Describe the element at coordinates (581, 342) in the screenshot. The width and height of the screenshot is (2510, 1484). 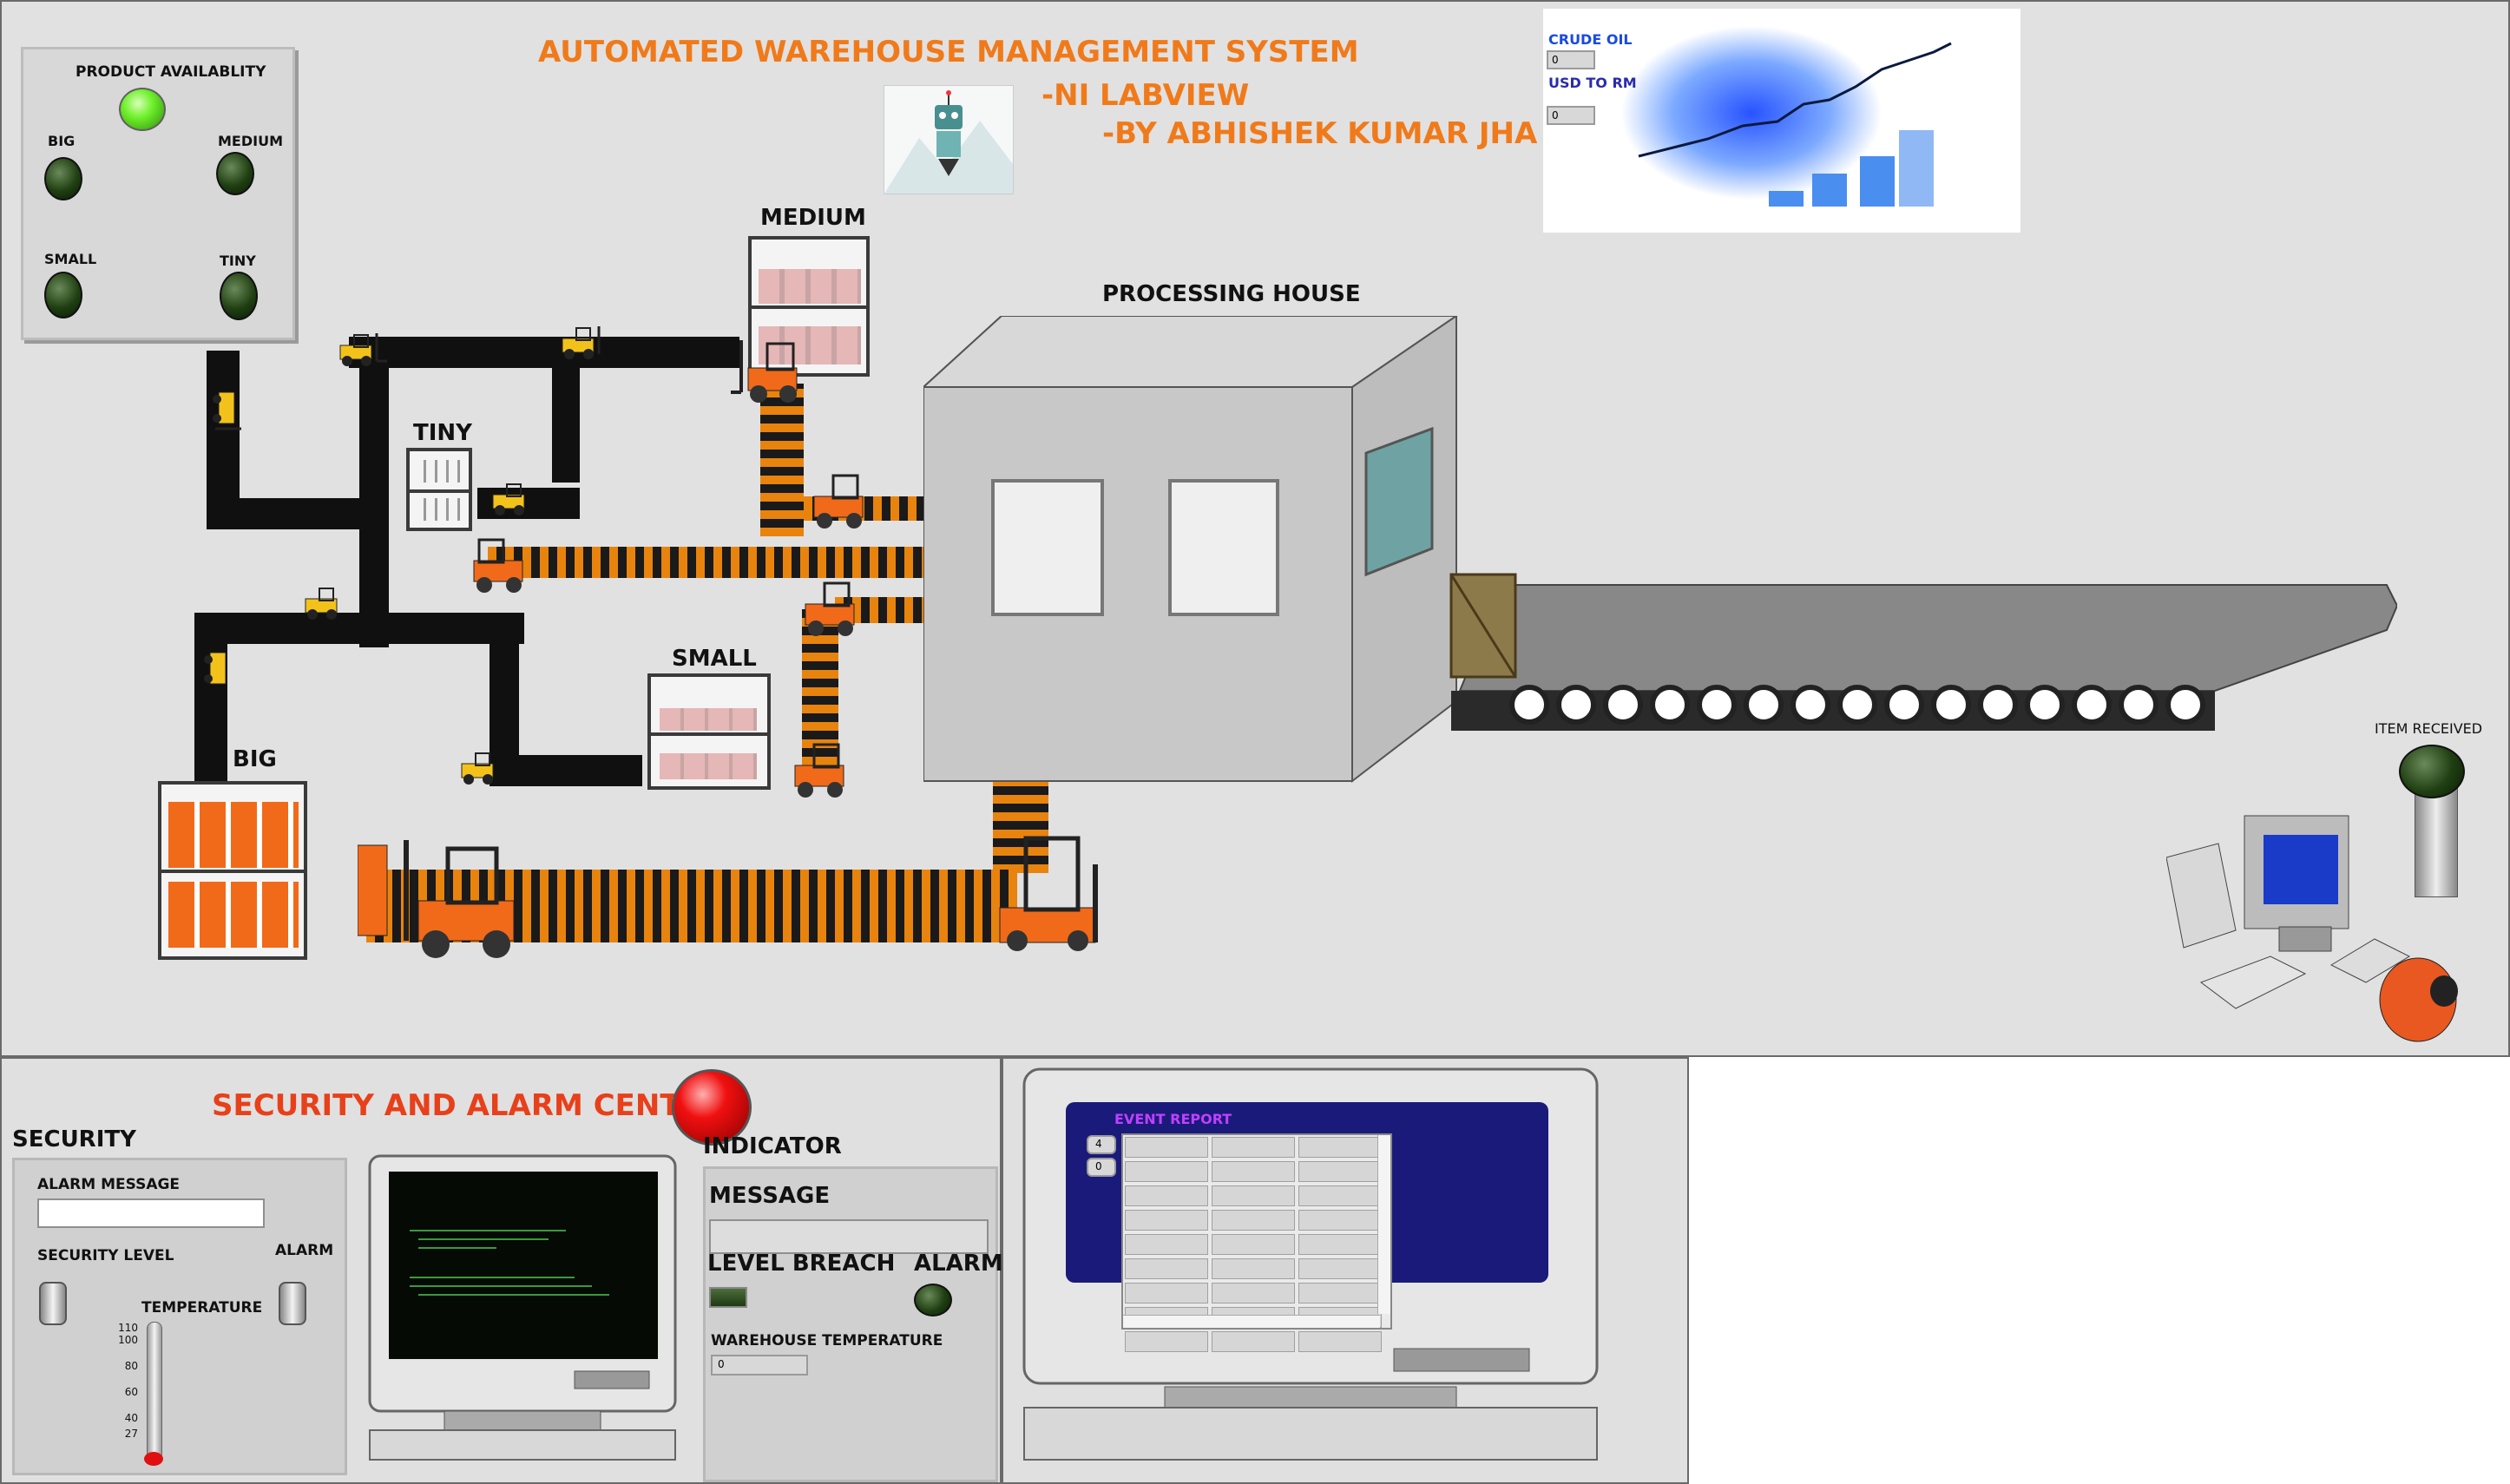
I see `forklift-yellow-2-icon` at that location.